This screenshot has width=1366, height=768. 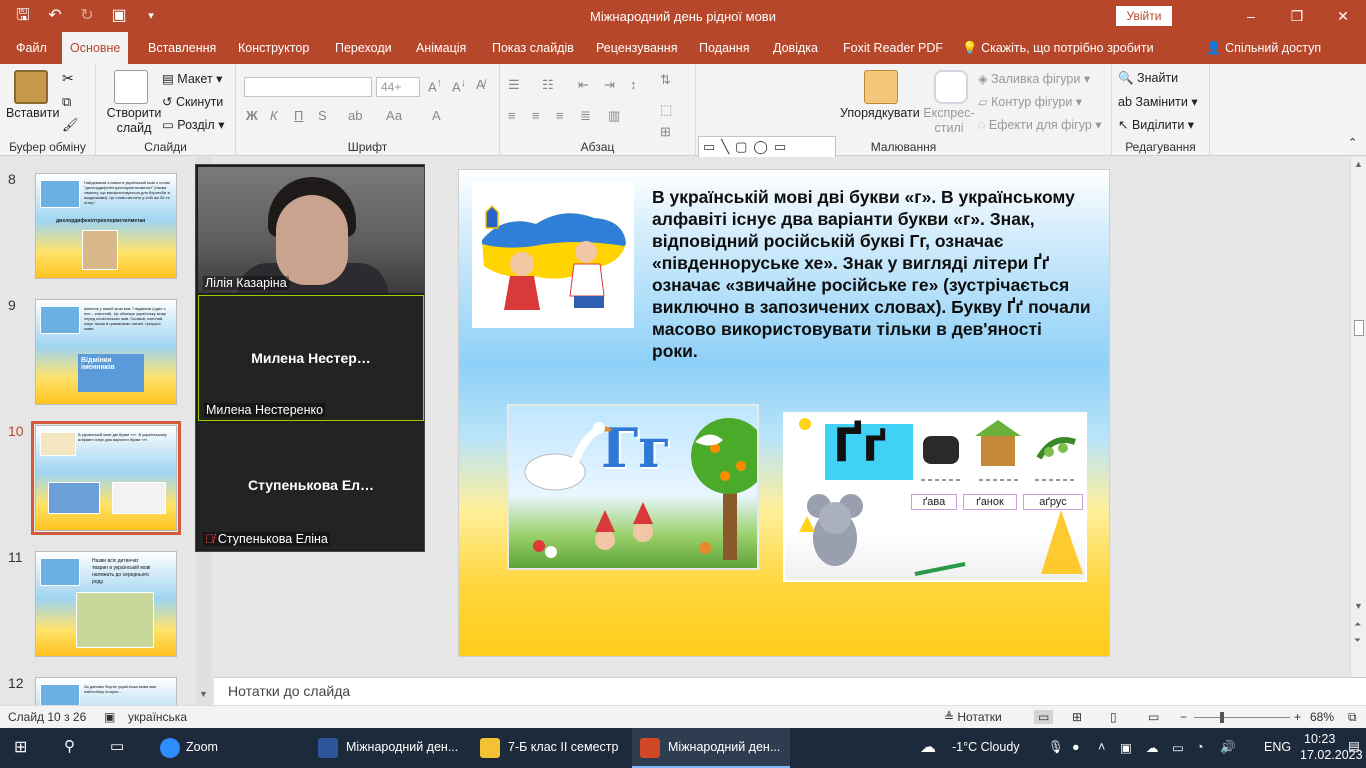 I want to click on align-text-icon: ⬚, so click(x=666, y=110).